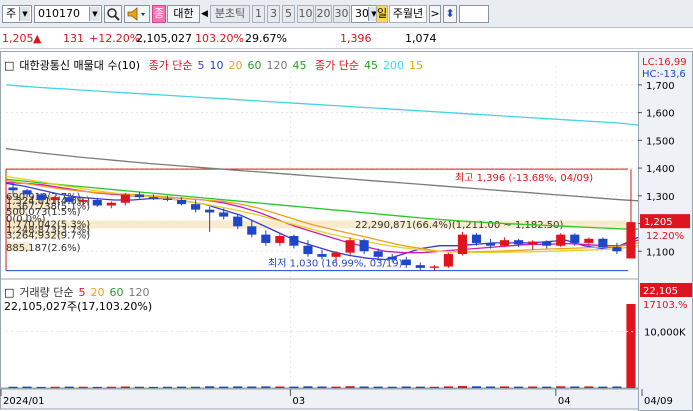 The height and width of the screenshot is (411, 693). What do you see at coordinates (564, 401) in the screenshot?
I see `x-tick-label: 04` at bounding box center [564, 401].